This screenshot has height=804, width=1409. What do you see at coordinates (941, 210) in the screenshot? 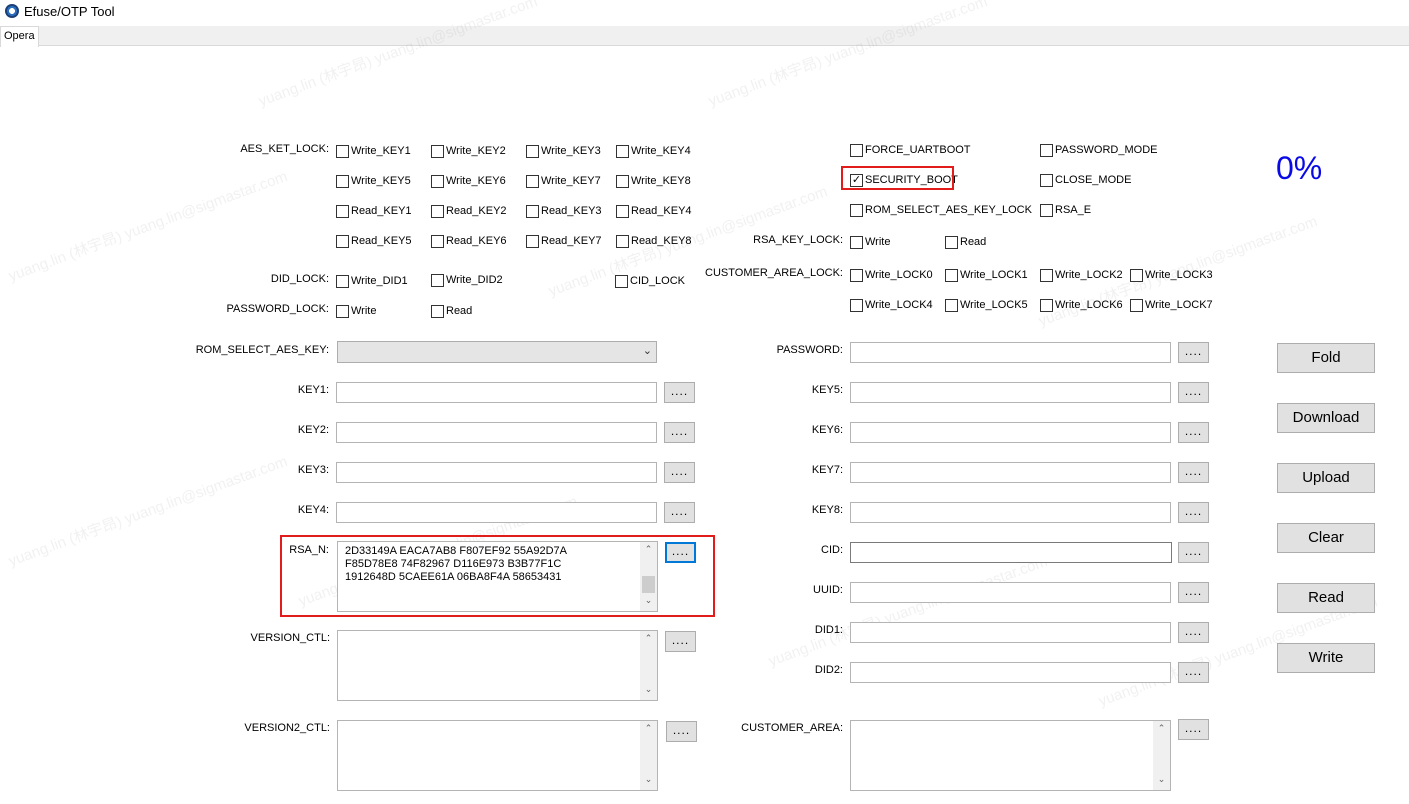
I see `rom-select-aes-key-lock-checkbox: ROM_SELECT_AES_KEY_LOCK` at bounding box center [941, 210].